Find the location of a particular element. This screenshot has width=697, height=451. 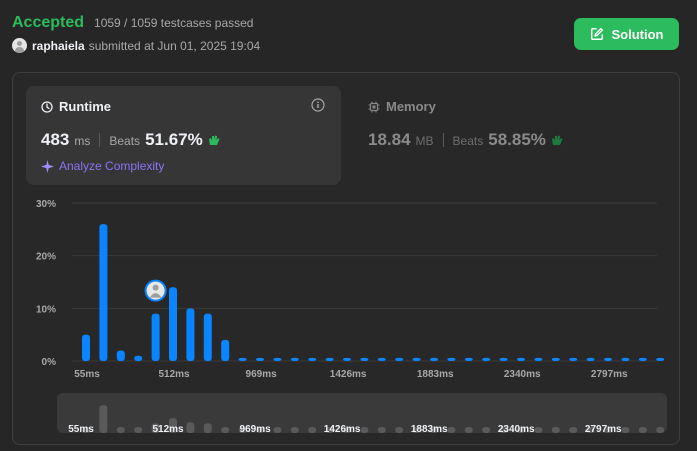

y-tick-label: 0% is located at coordinates (49, 362).